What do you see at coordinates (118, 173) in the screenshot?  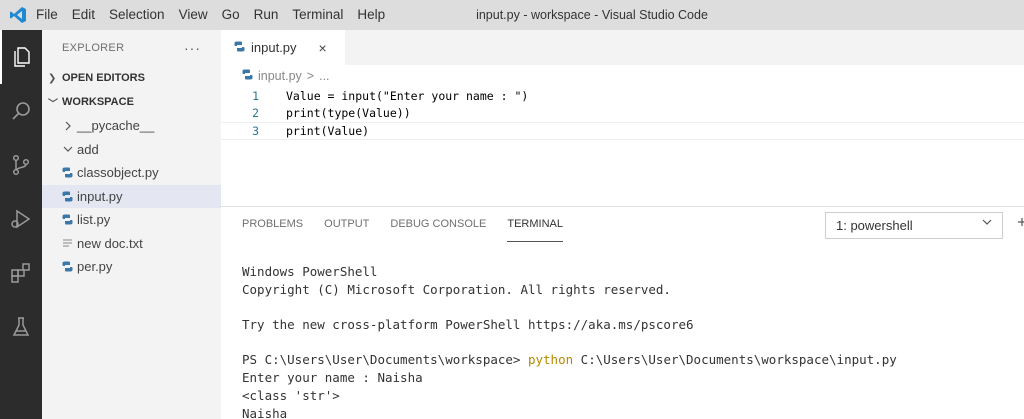 I see `tree-item-label: classobject.py` at bounding box center [118, 173].